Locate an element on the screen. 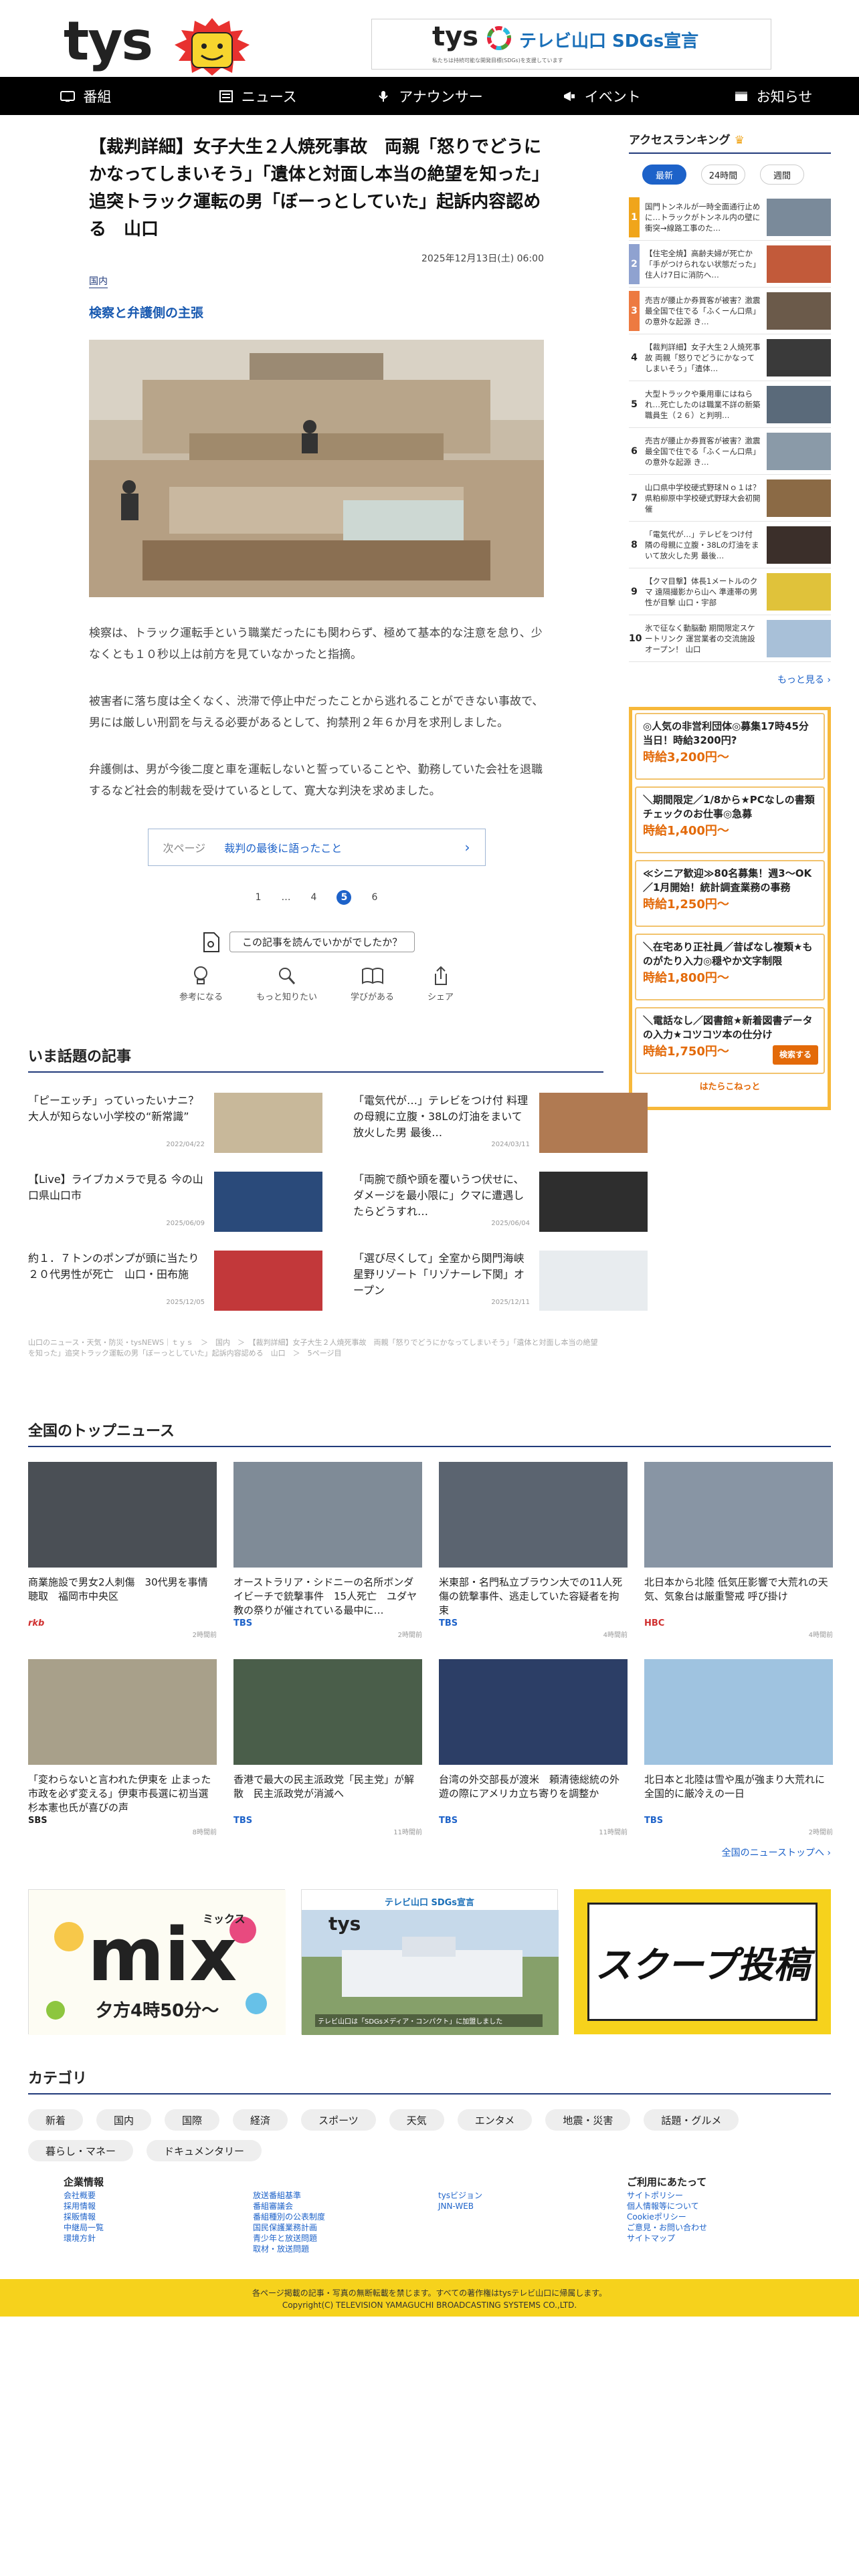 The height and width of the screenshot is (2576, 859). footer-link: サイトマップ is located at coordinates (651, 2238).